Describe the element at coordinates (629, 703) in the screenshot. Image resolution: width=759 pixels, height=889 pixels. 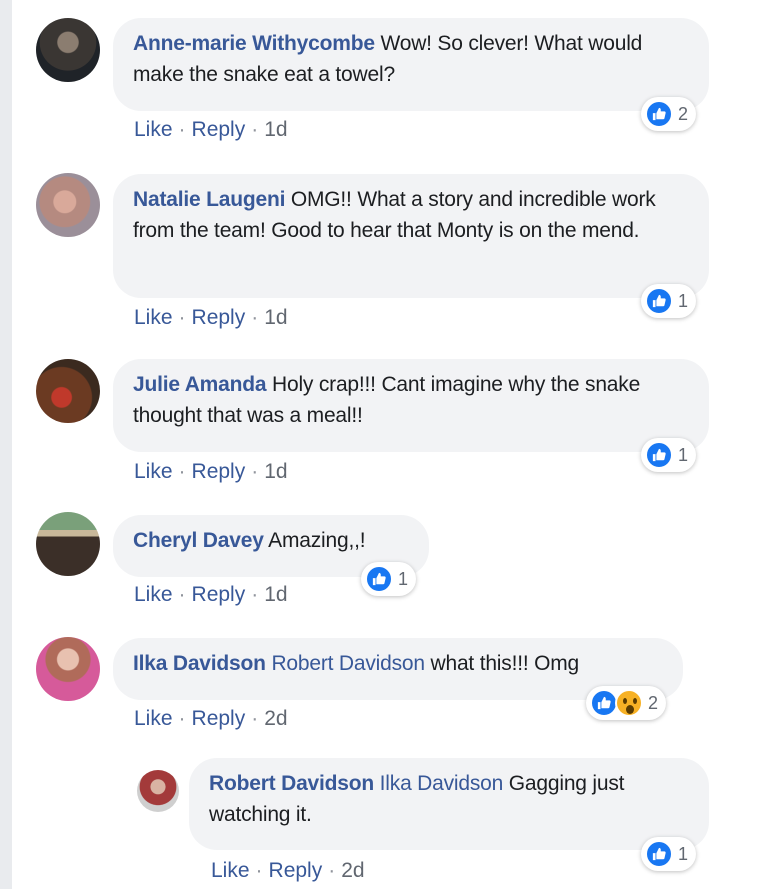
I see `wow-icon` at that location.